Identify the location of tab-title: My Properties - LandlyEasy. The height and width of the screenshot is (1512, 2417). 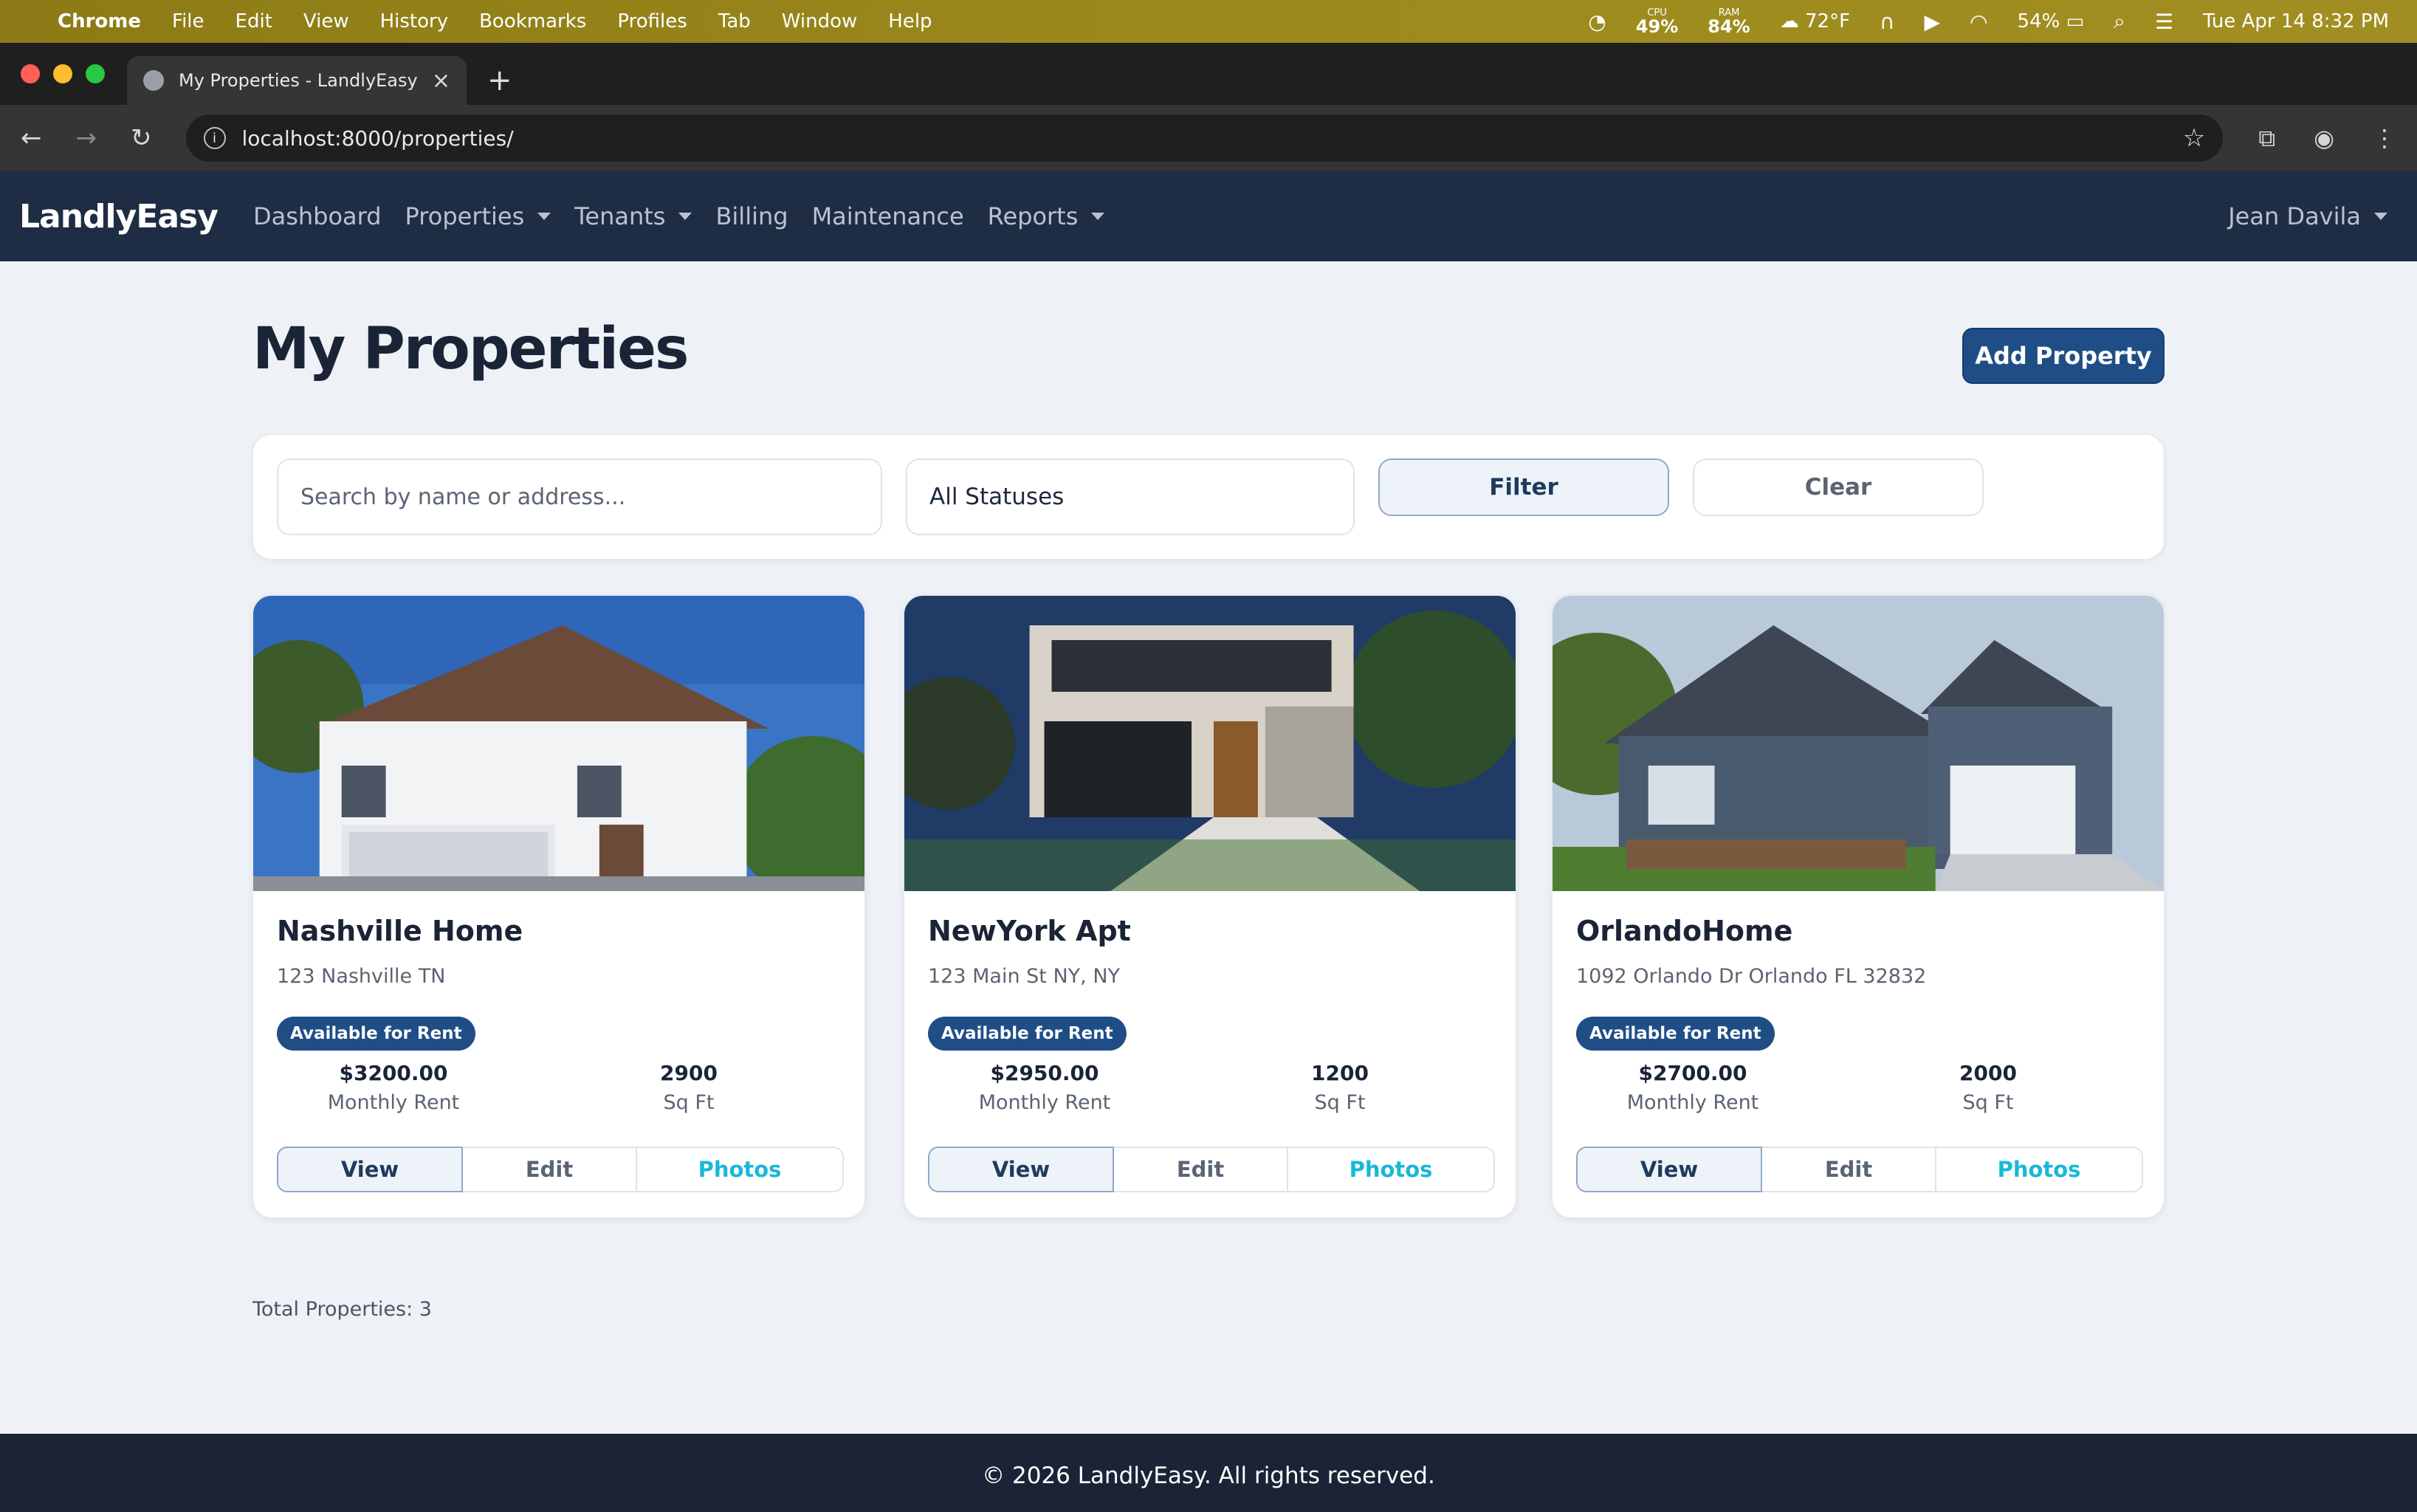
(298, 80).